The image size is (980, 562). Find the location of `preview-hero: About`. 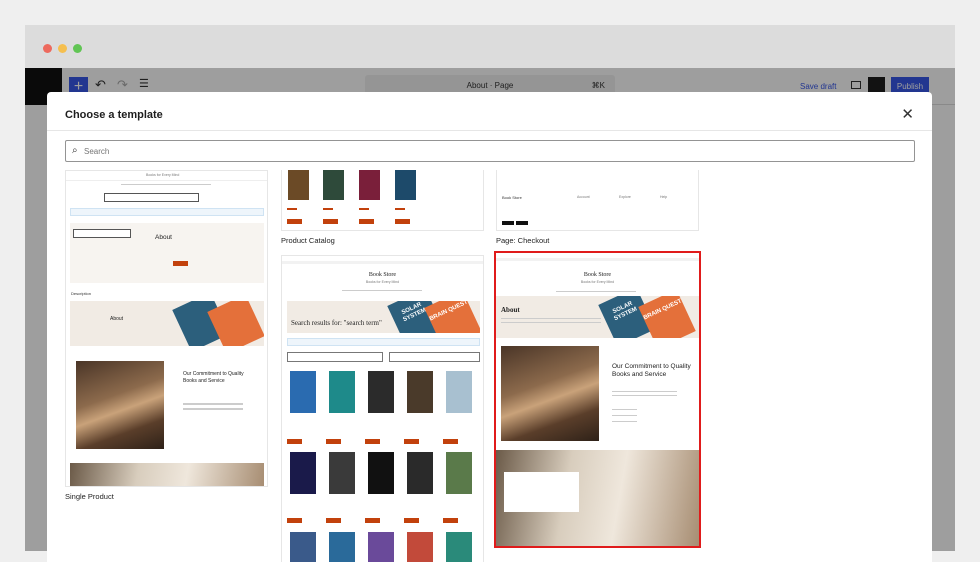

preview-hero: About is located at coordinates (167, 323).